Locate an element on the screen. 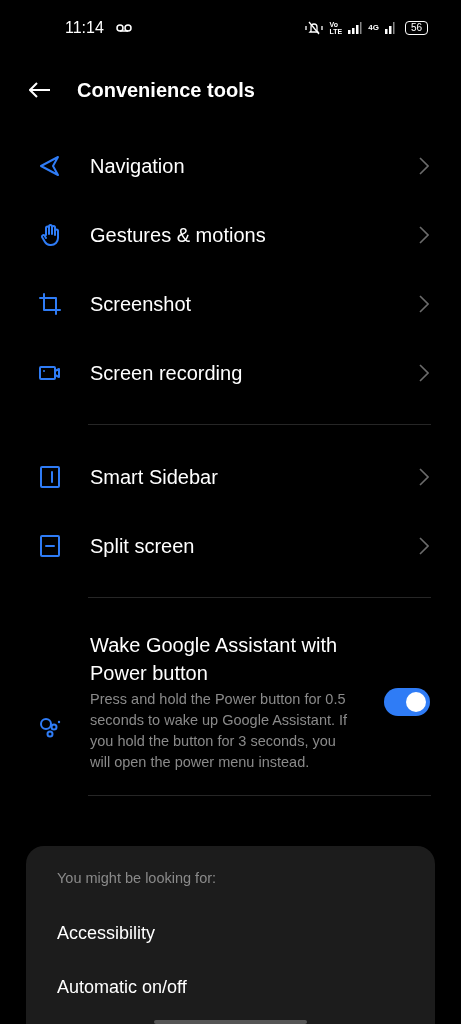 The width and height of the screenshot is (461, 1024). suggestions-heading: You might be looking for: is located at coordinates (137, 878).